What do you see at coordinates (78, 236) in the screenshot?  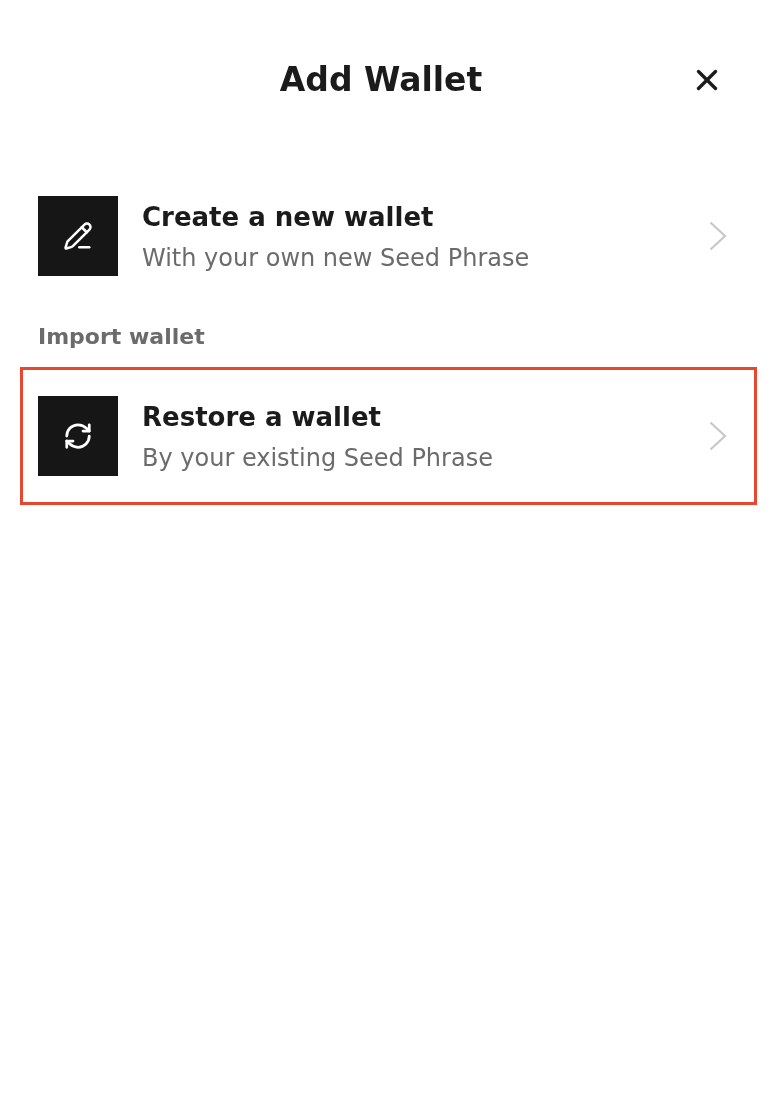 I see `pencil-icon` at bounding box center [78, 236].